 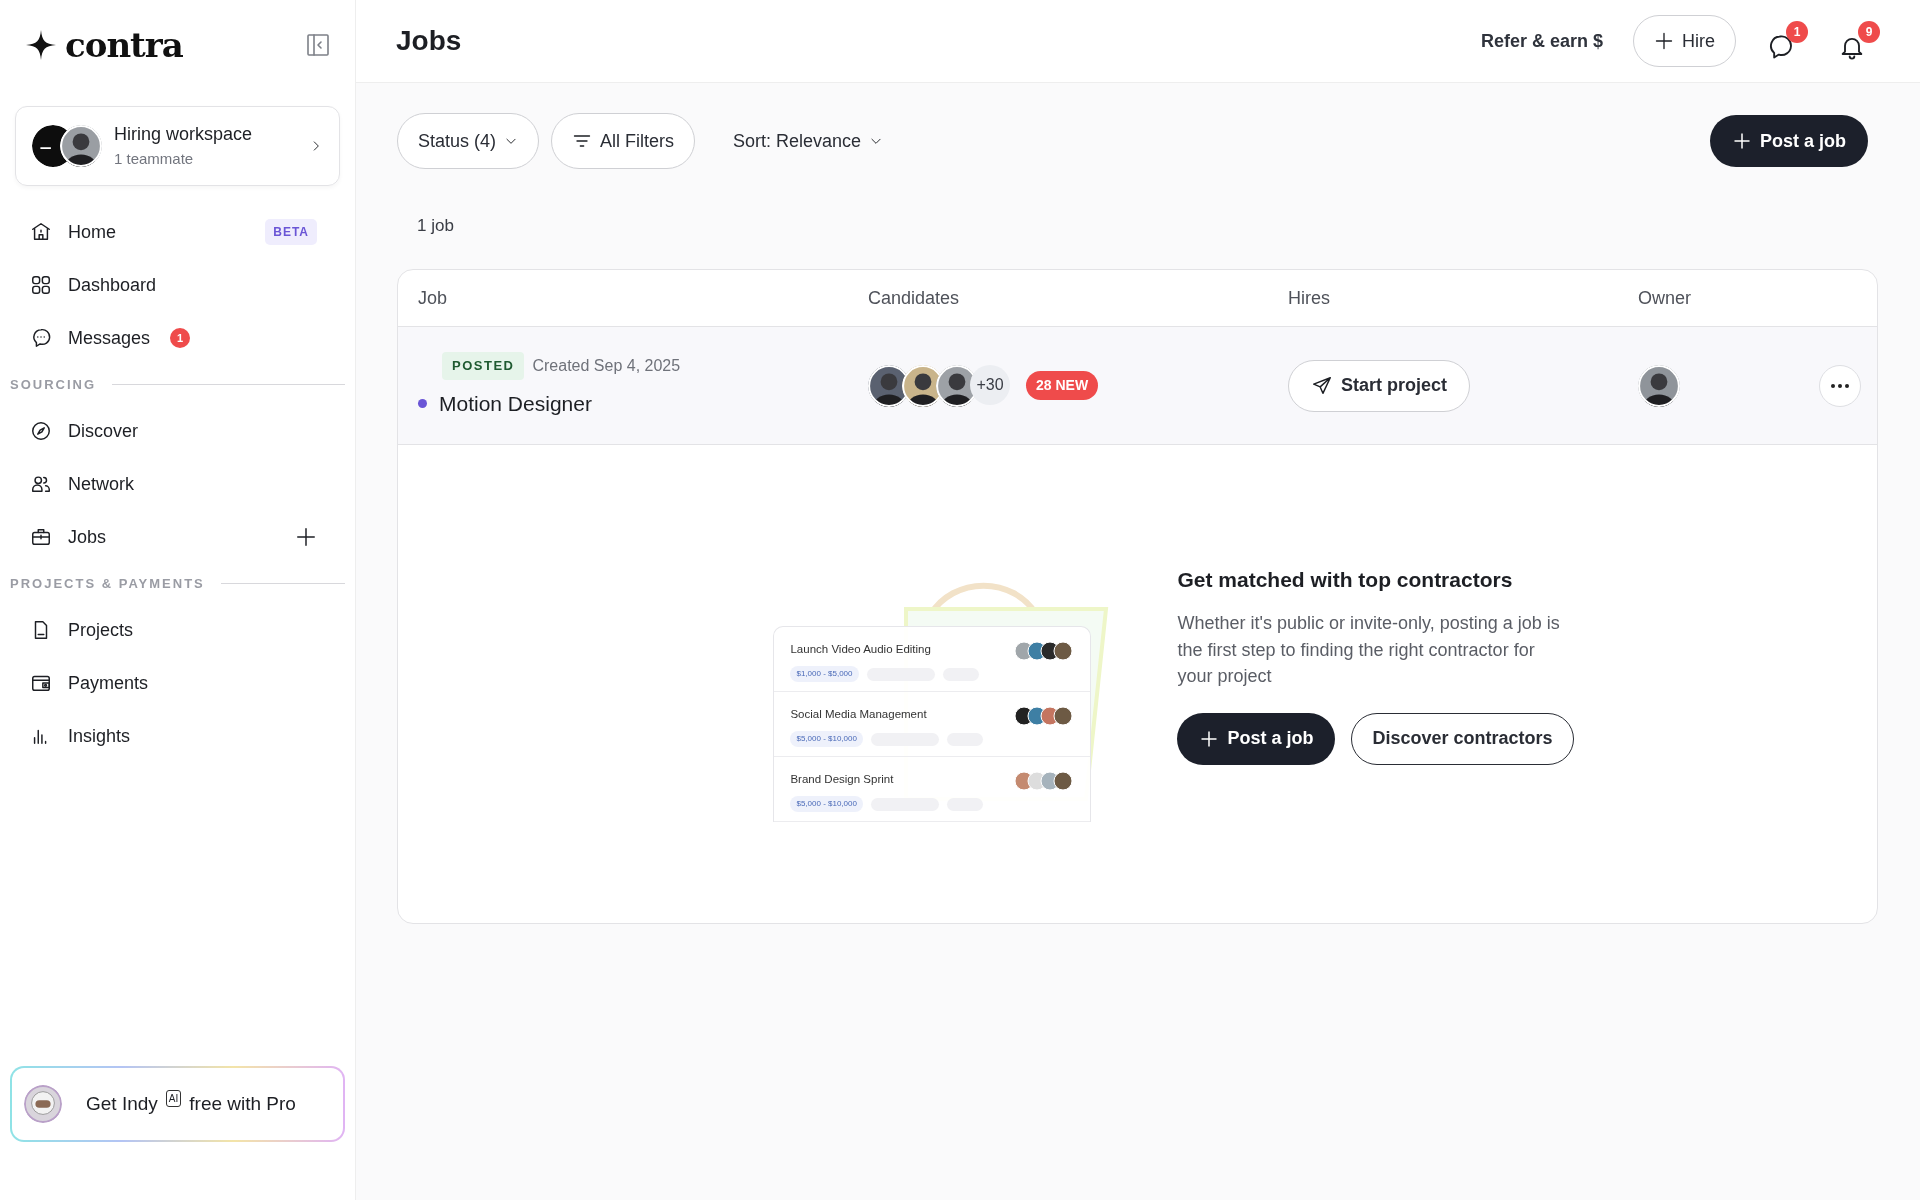 I want to click on job-row: POSTED Created Sep 4, 2025 Motion Designer +30 28 NEW Start project, so click(x=1137, y=386).